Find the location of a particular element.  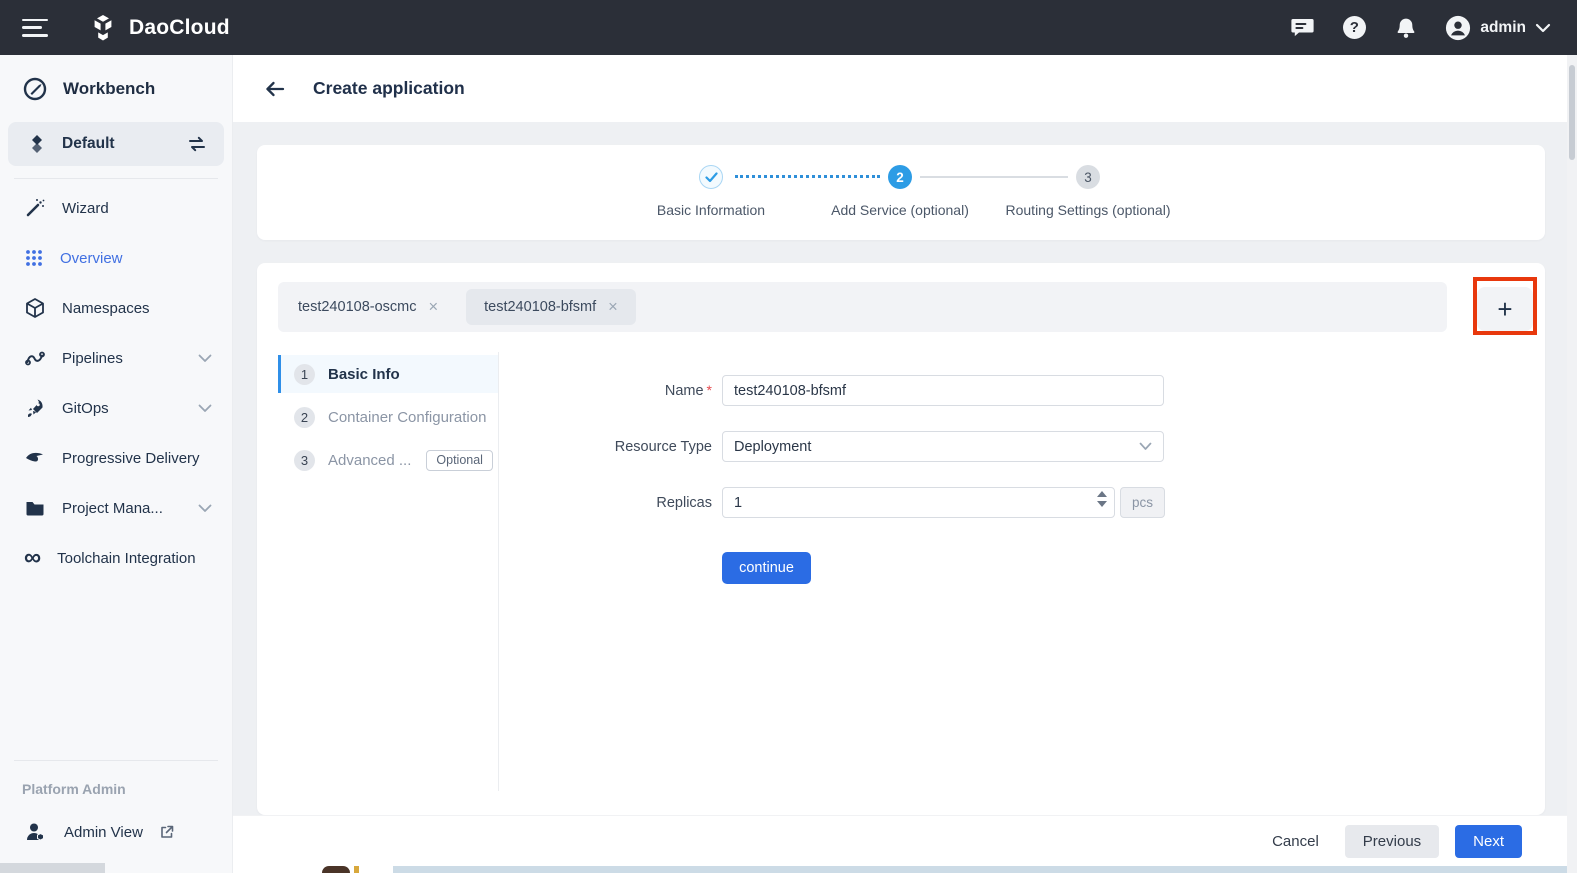

tab-label: test240108-oscmc is located at coordinates (357, 307).